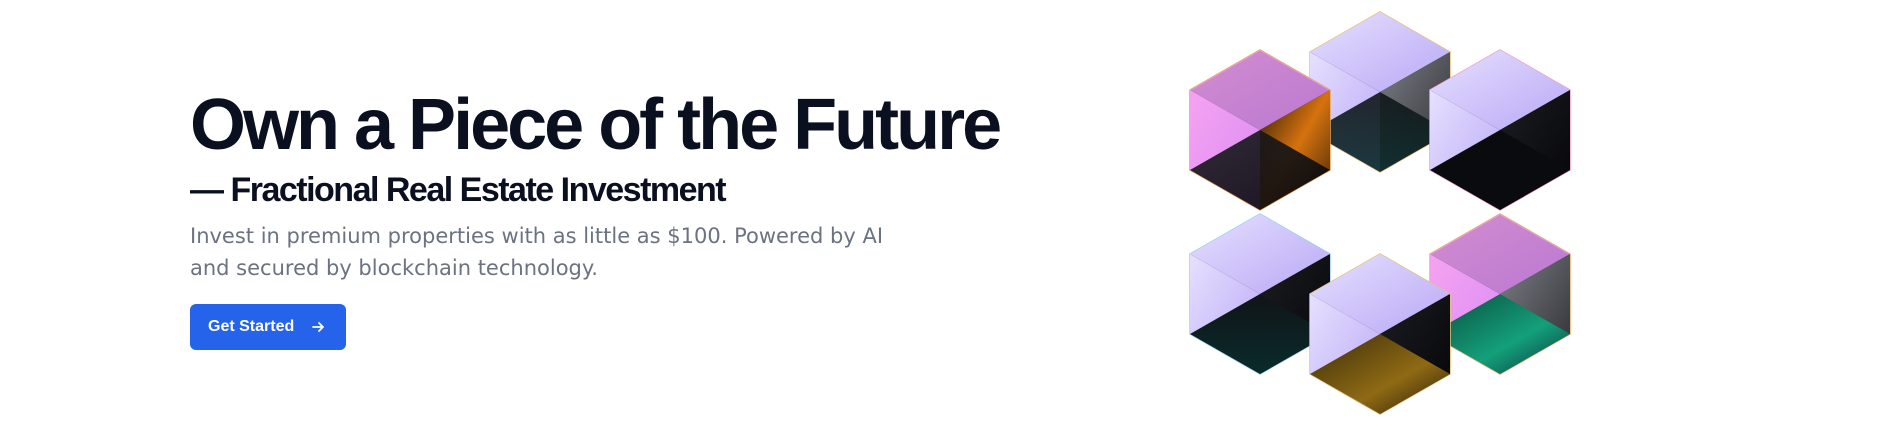 The image size is (1898, 432). What do you see at coordinates (1500, 130) in the screenshot?
I see `cube-top-right` at bounding box center [1500, 130].